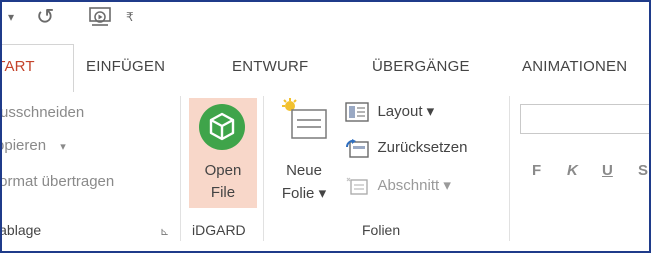 This screenshot has width=651, height=253. I want to click on new-slide-label-line2: Folie ▾, so click(304, 193).